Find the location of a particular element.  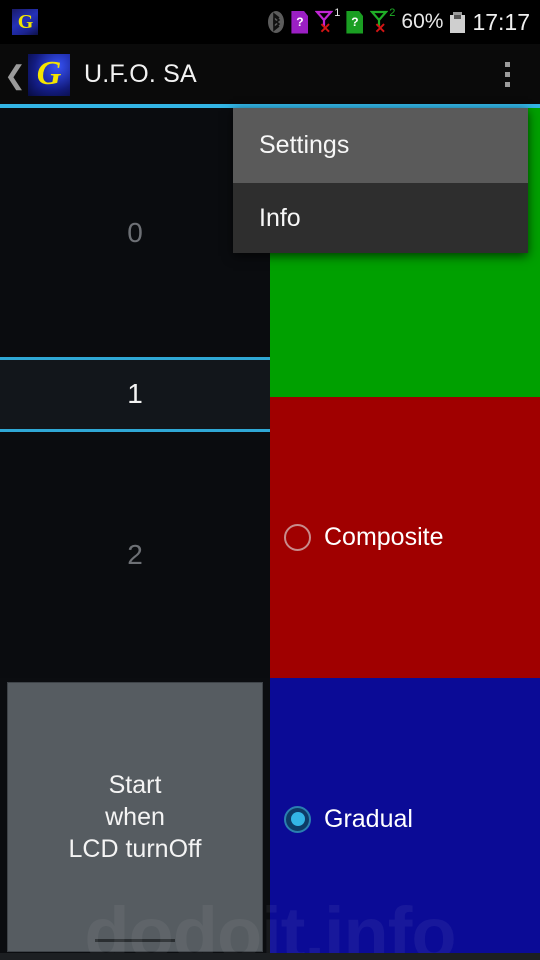

number-picker-option-previous: 0 is located at coordinates (135, 232).